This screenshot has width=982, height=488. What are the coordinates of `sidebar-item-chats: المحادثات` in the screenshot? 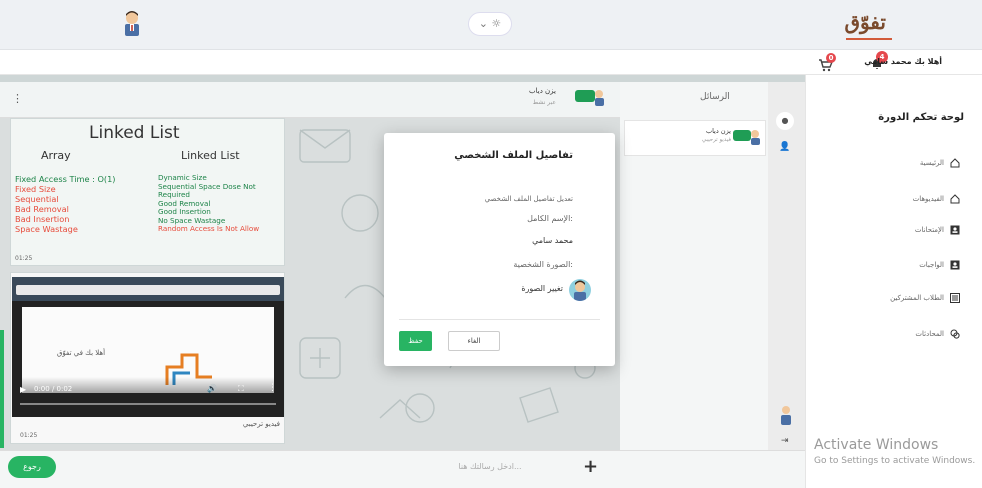 It's located at (937, 334).